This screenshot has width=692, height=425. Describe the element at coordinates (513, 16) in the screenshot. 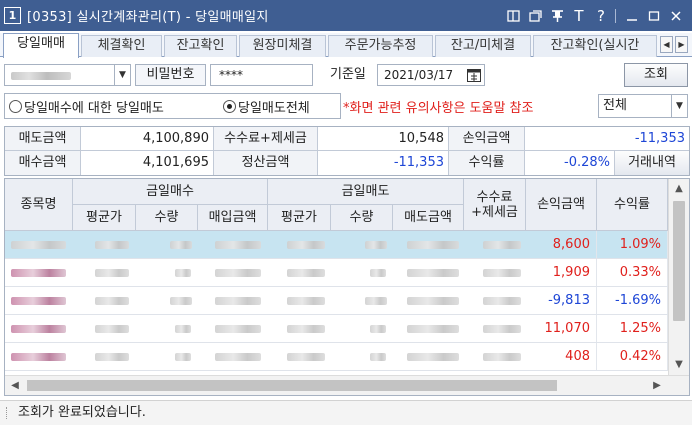

I see `window-restore-icon` at that location.